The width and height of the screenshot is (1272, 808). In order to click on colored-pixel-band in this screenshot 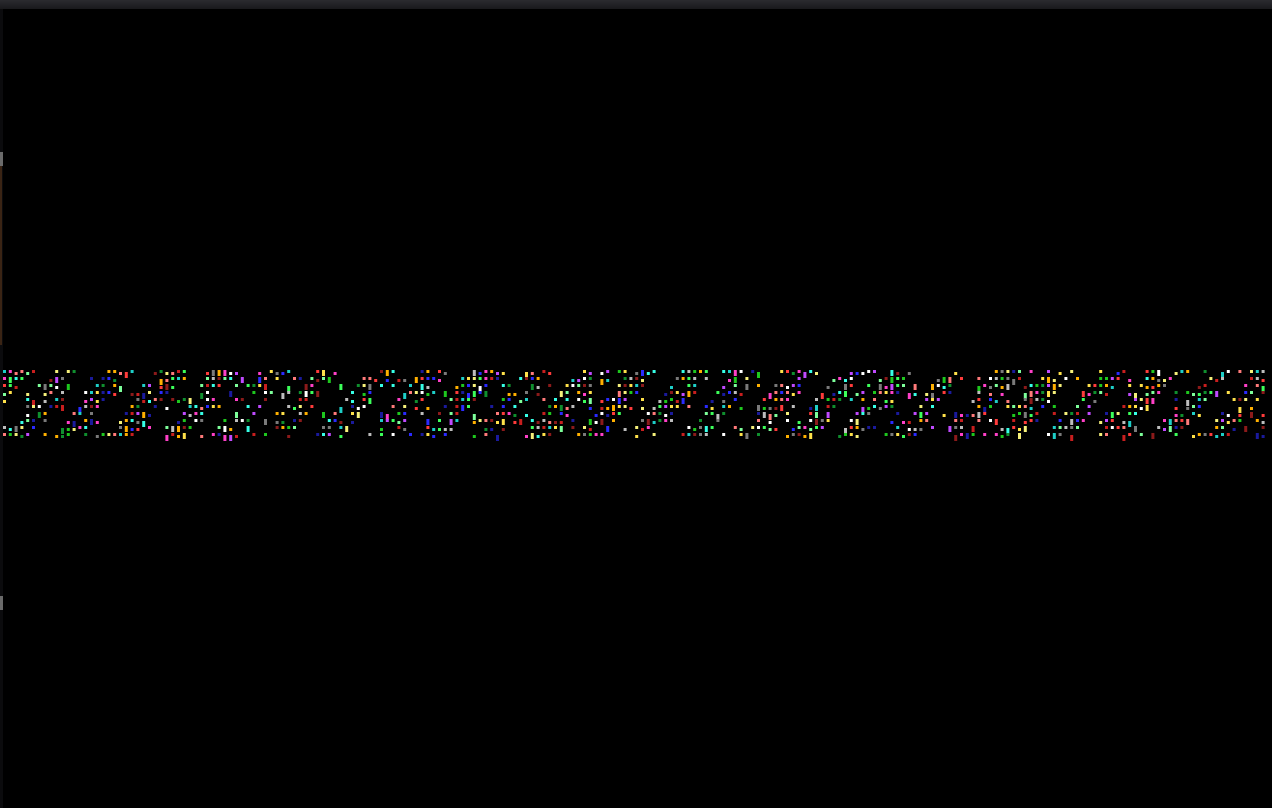, I will do `click(634, 405)`.